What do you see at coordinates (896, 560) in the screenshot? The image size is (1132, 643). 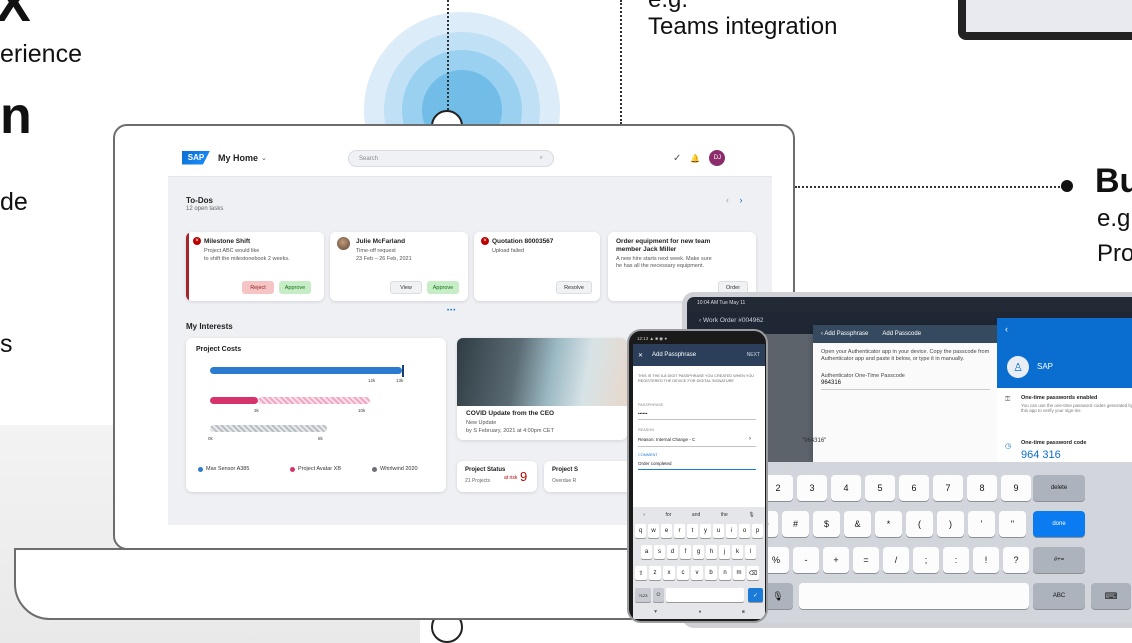 I see `keyboard-key: /` at bounding box center [896, 560].